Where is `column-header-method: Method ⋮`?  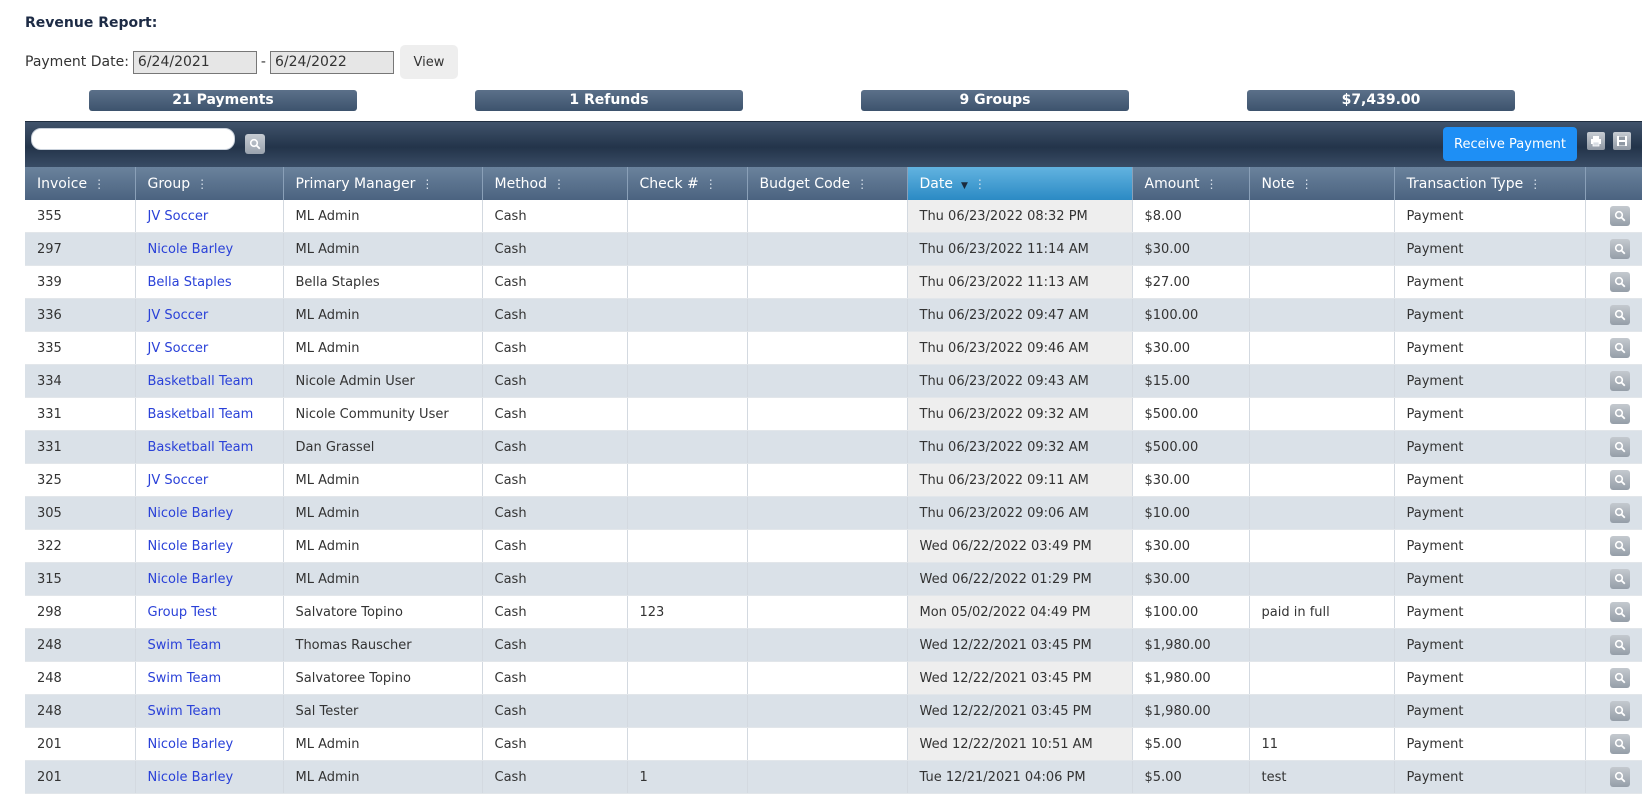 column-header-method: Method ⋮ is located at coordinates (555, 183).